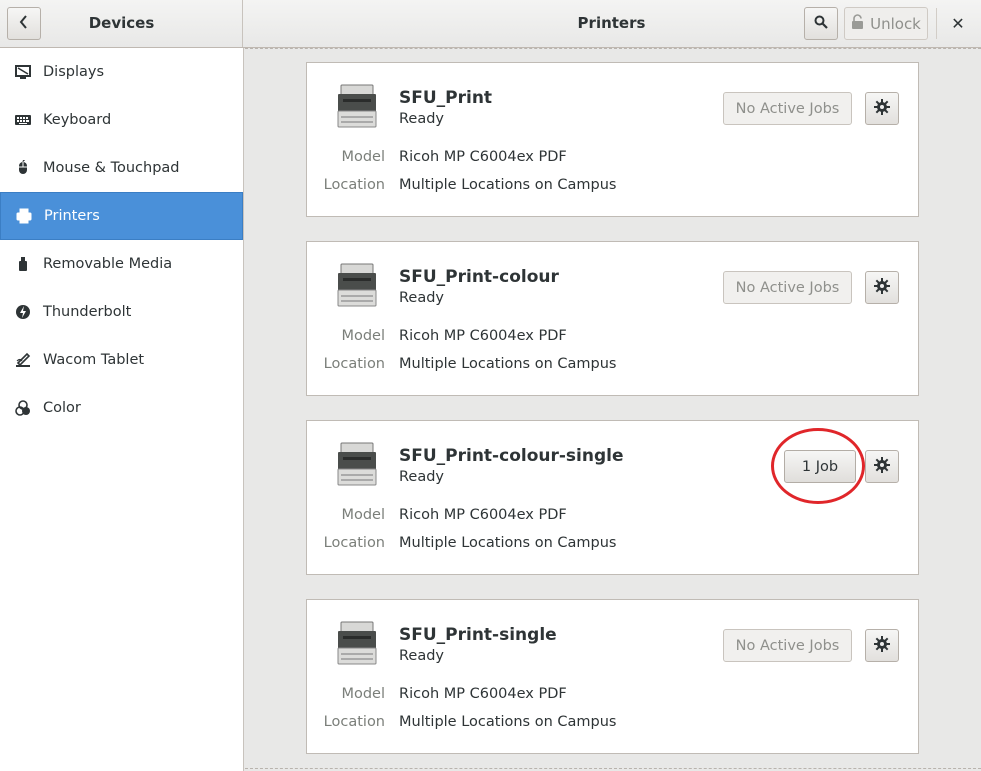  Describe the element at coordinates (94, 360) in the screenshot. I see `sidebar-item-label: Wacom Tablet` at that location.